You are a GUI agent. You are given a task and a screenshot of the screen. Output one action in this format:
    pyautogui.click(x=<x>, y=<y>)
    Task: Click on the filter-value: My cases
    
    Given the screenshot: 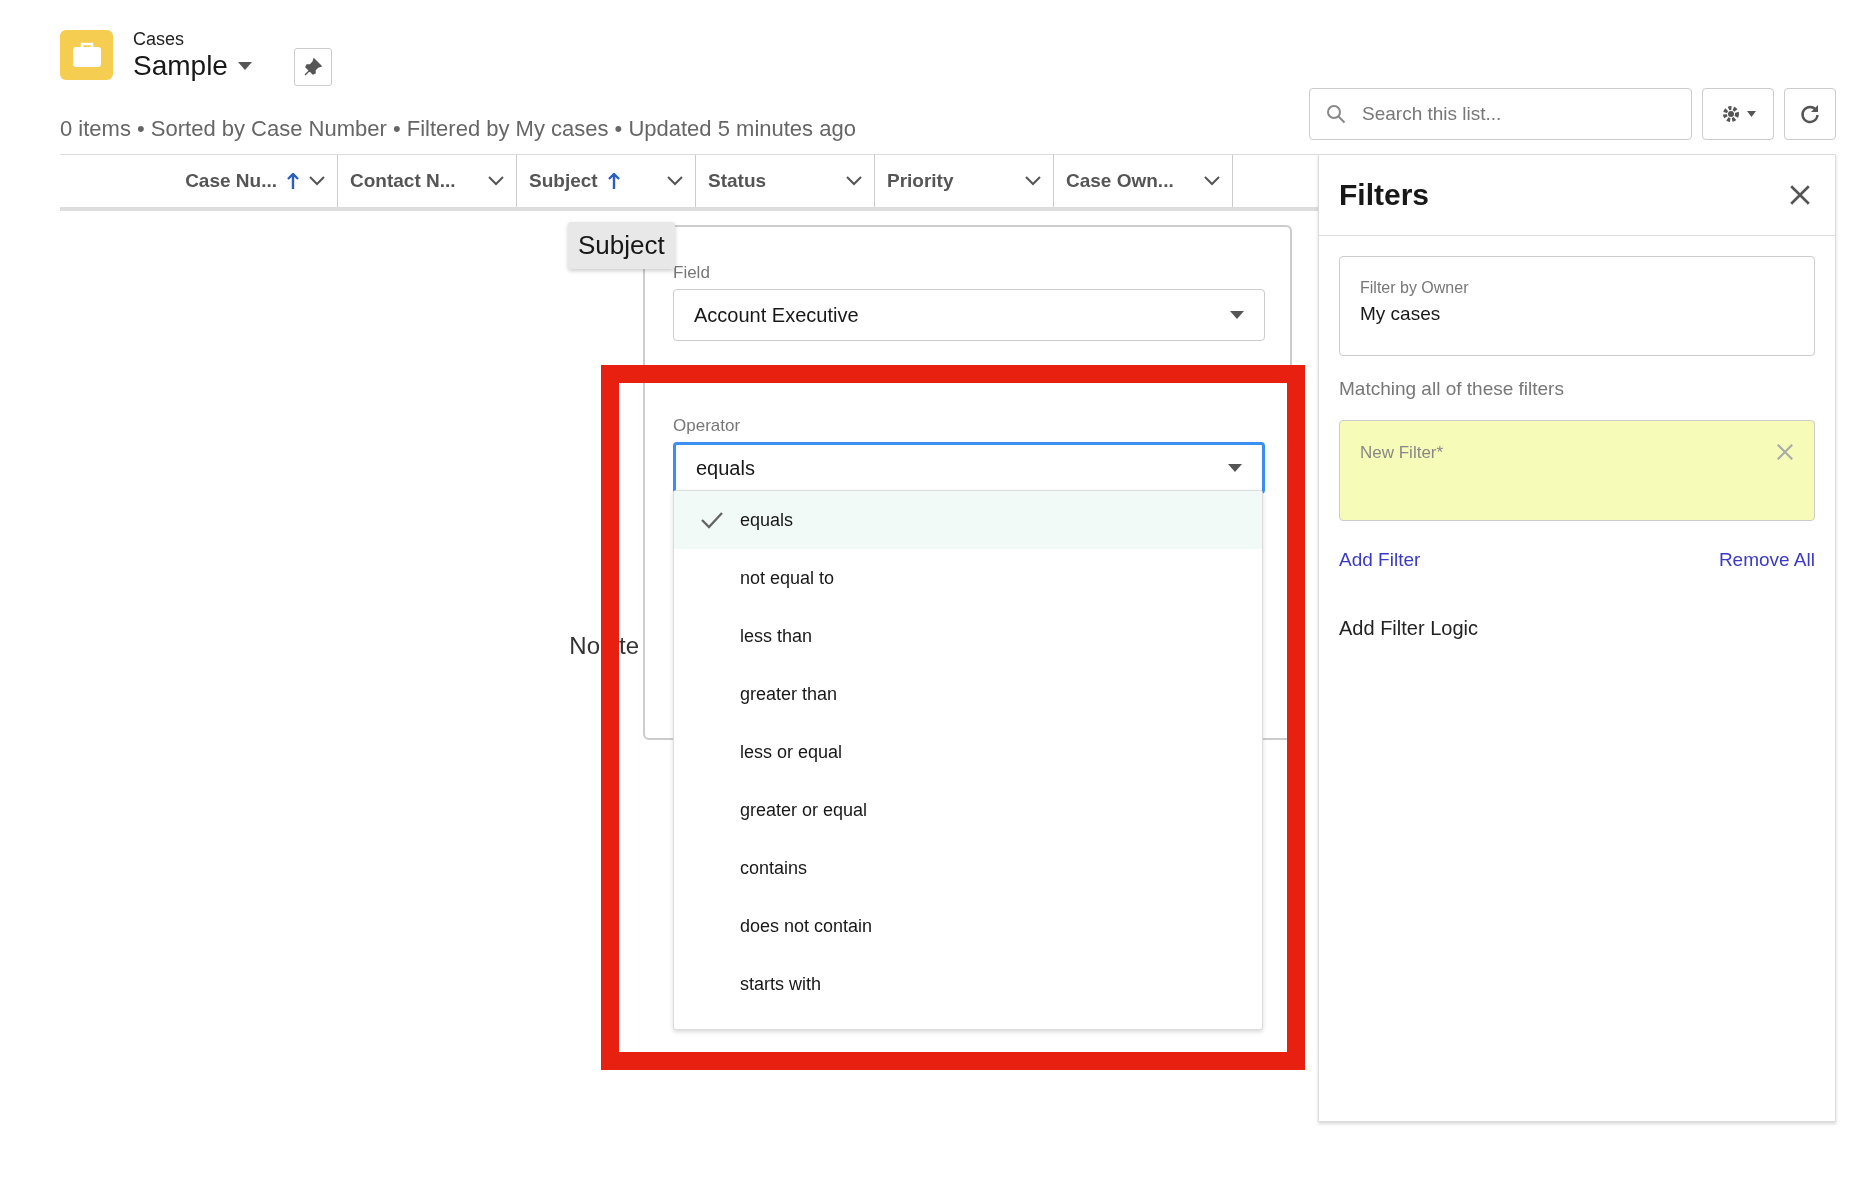 What is the action you would take?
    pyautogui.click(x=1401, y=314)
    